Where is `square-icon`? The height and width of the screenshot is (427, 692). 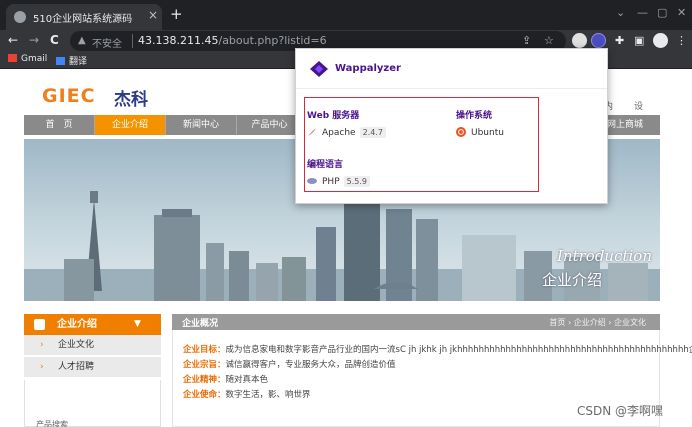 square-icon is located at coordinates (39, 324).